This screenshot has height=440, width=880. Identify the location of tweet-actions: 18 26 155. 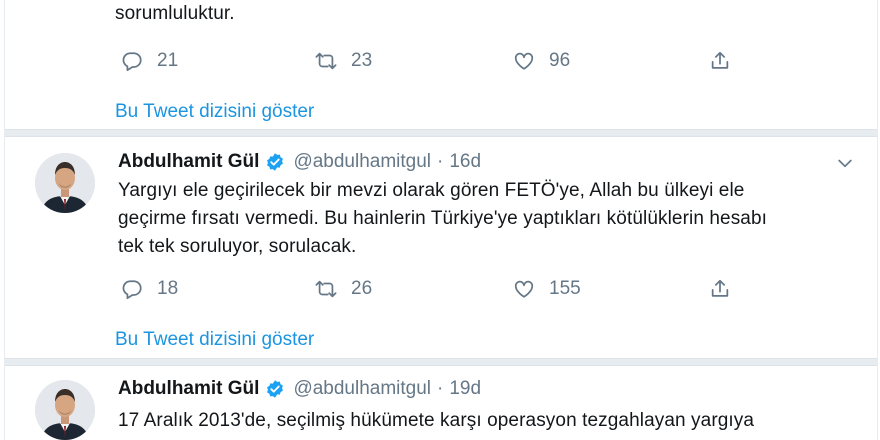
(485, 290).